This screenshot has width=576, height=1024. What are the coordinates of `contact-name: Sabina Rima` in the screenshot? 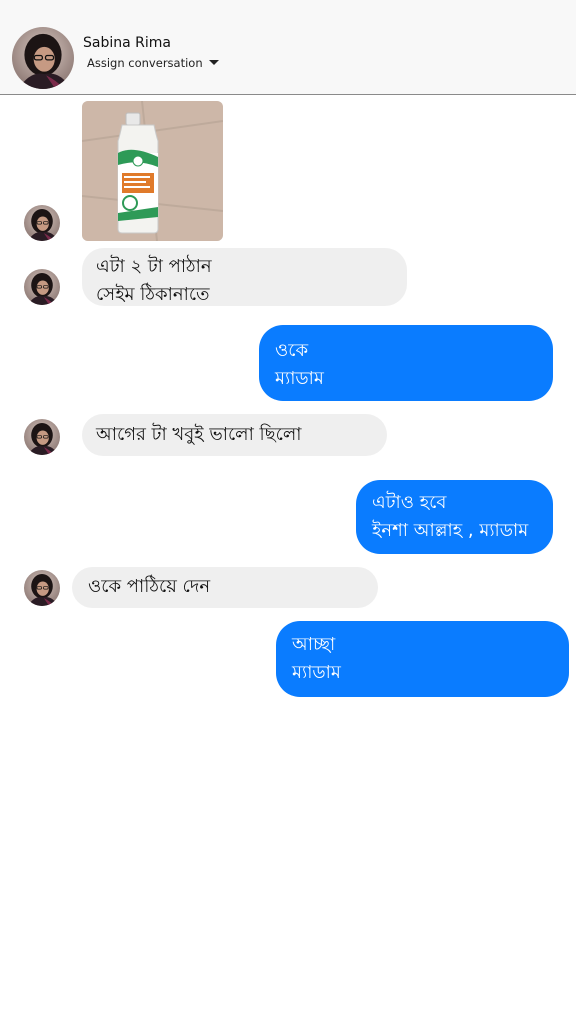 It's located at (127, 43).